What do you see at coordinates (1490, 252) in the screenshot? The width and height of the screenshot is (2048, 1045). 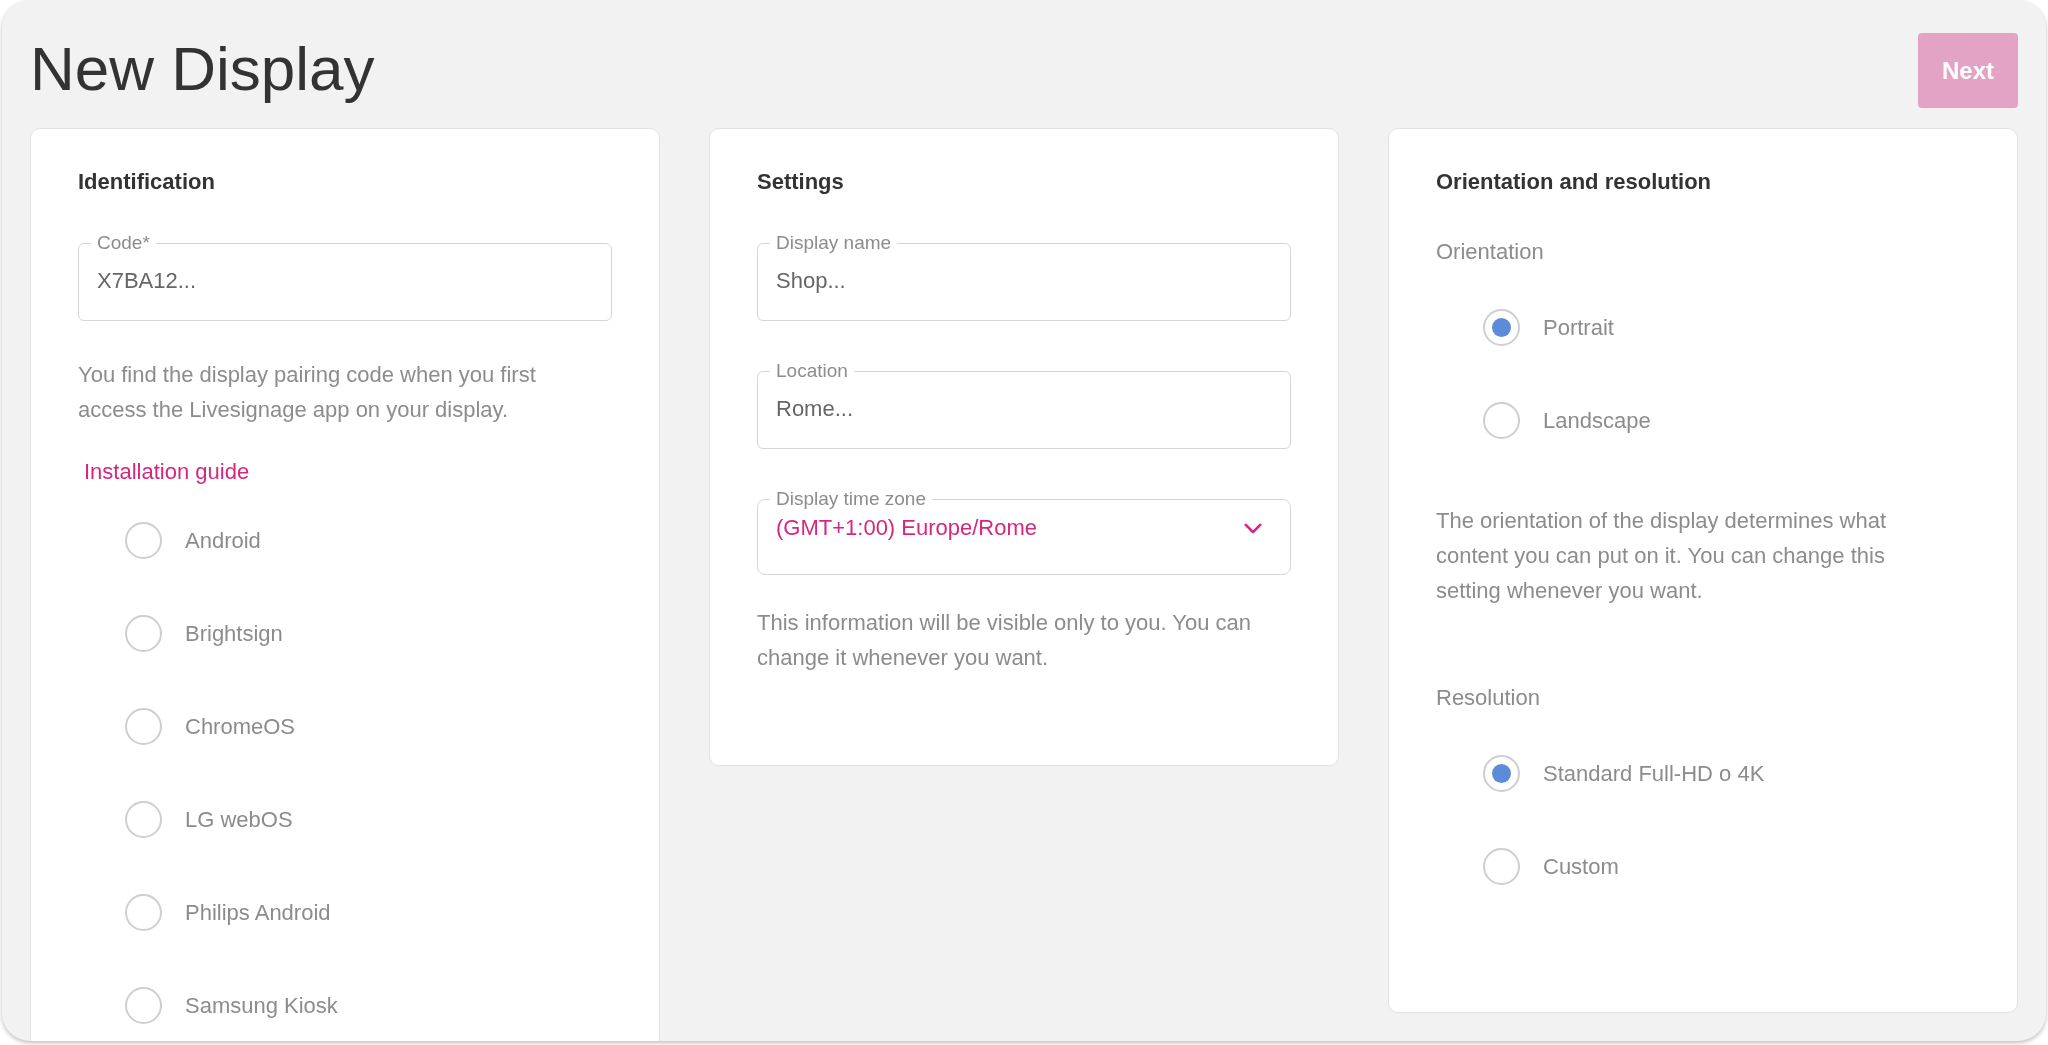 I see `section-label: Orientation` at bounding box center [1490, 252].